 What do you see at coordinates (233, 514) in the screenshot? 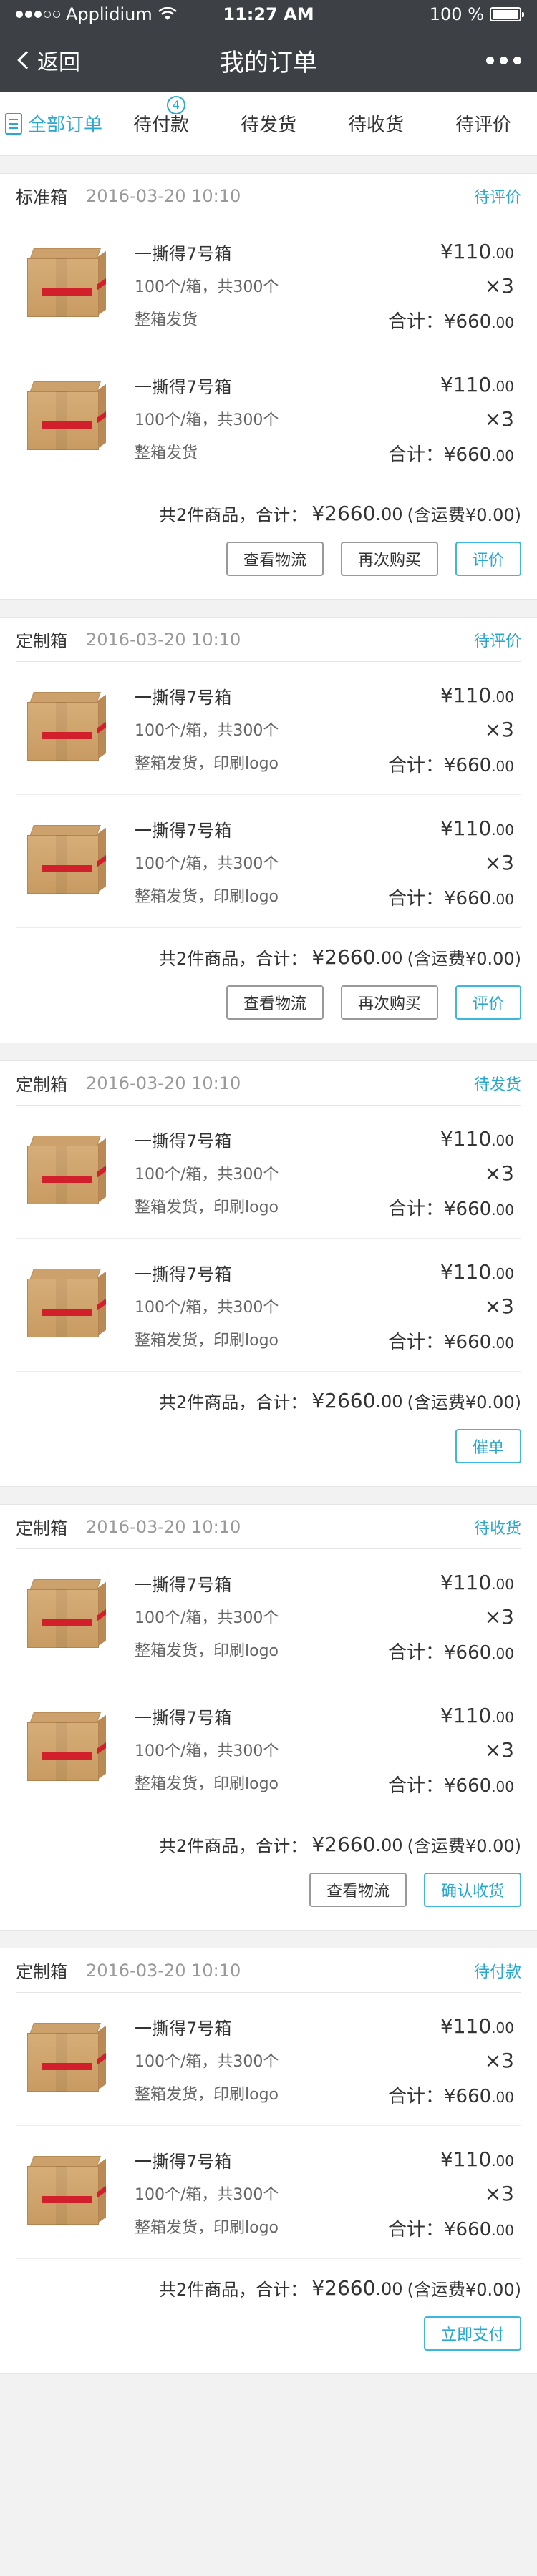
I see `summary-text: 共2件商品，合计：` at bounding box center [233, 514].